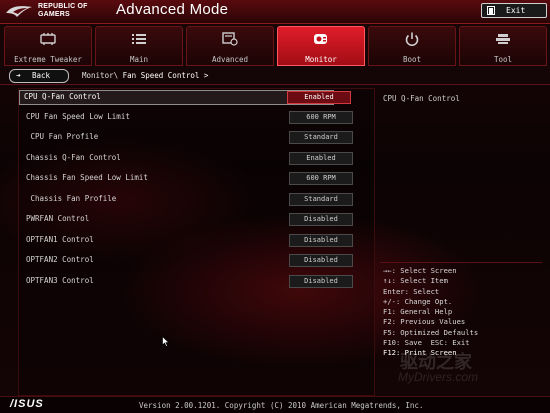 This screenshot has width=550, height=413. What do you see at coordinates (424, 322) in the screenshot?
I see `key-hint: F2: Previous Values` at bounding box center [424, 322].